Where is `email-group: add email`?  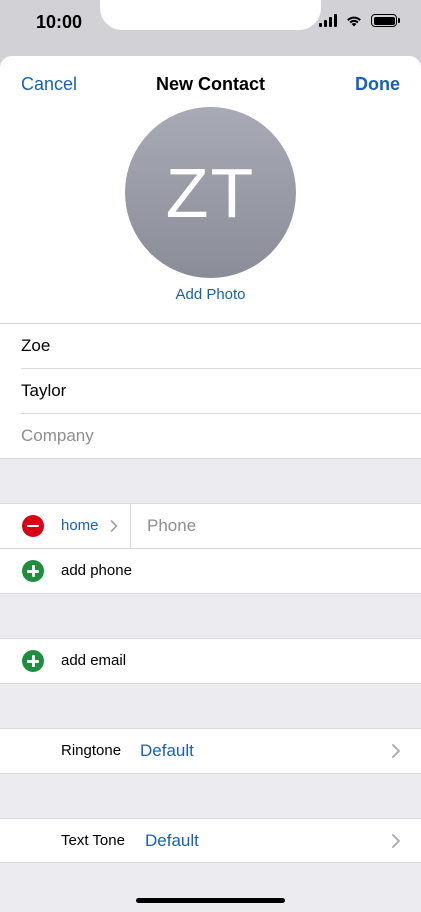
email-group: add email is located at coordinates (210, 660).